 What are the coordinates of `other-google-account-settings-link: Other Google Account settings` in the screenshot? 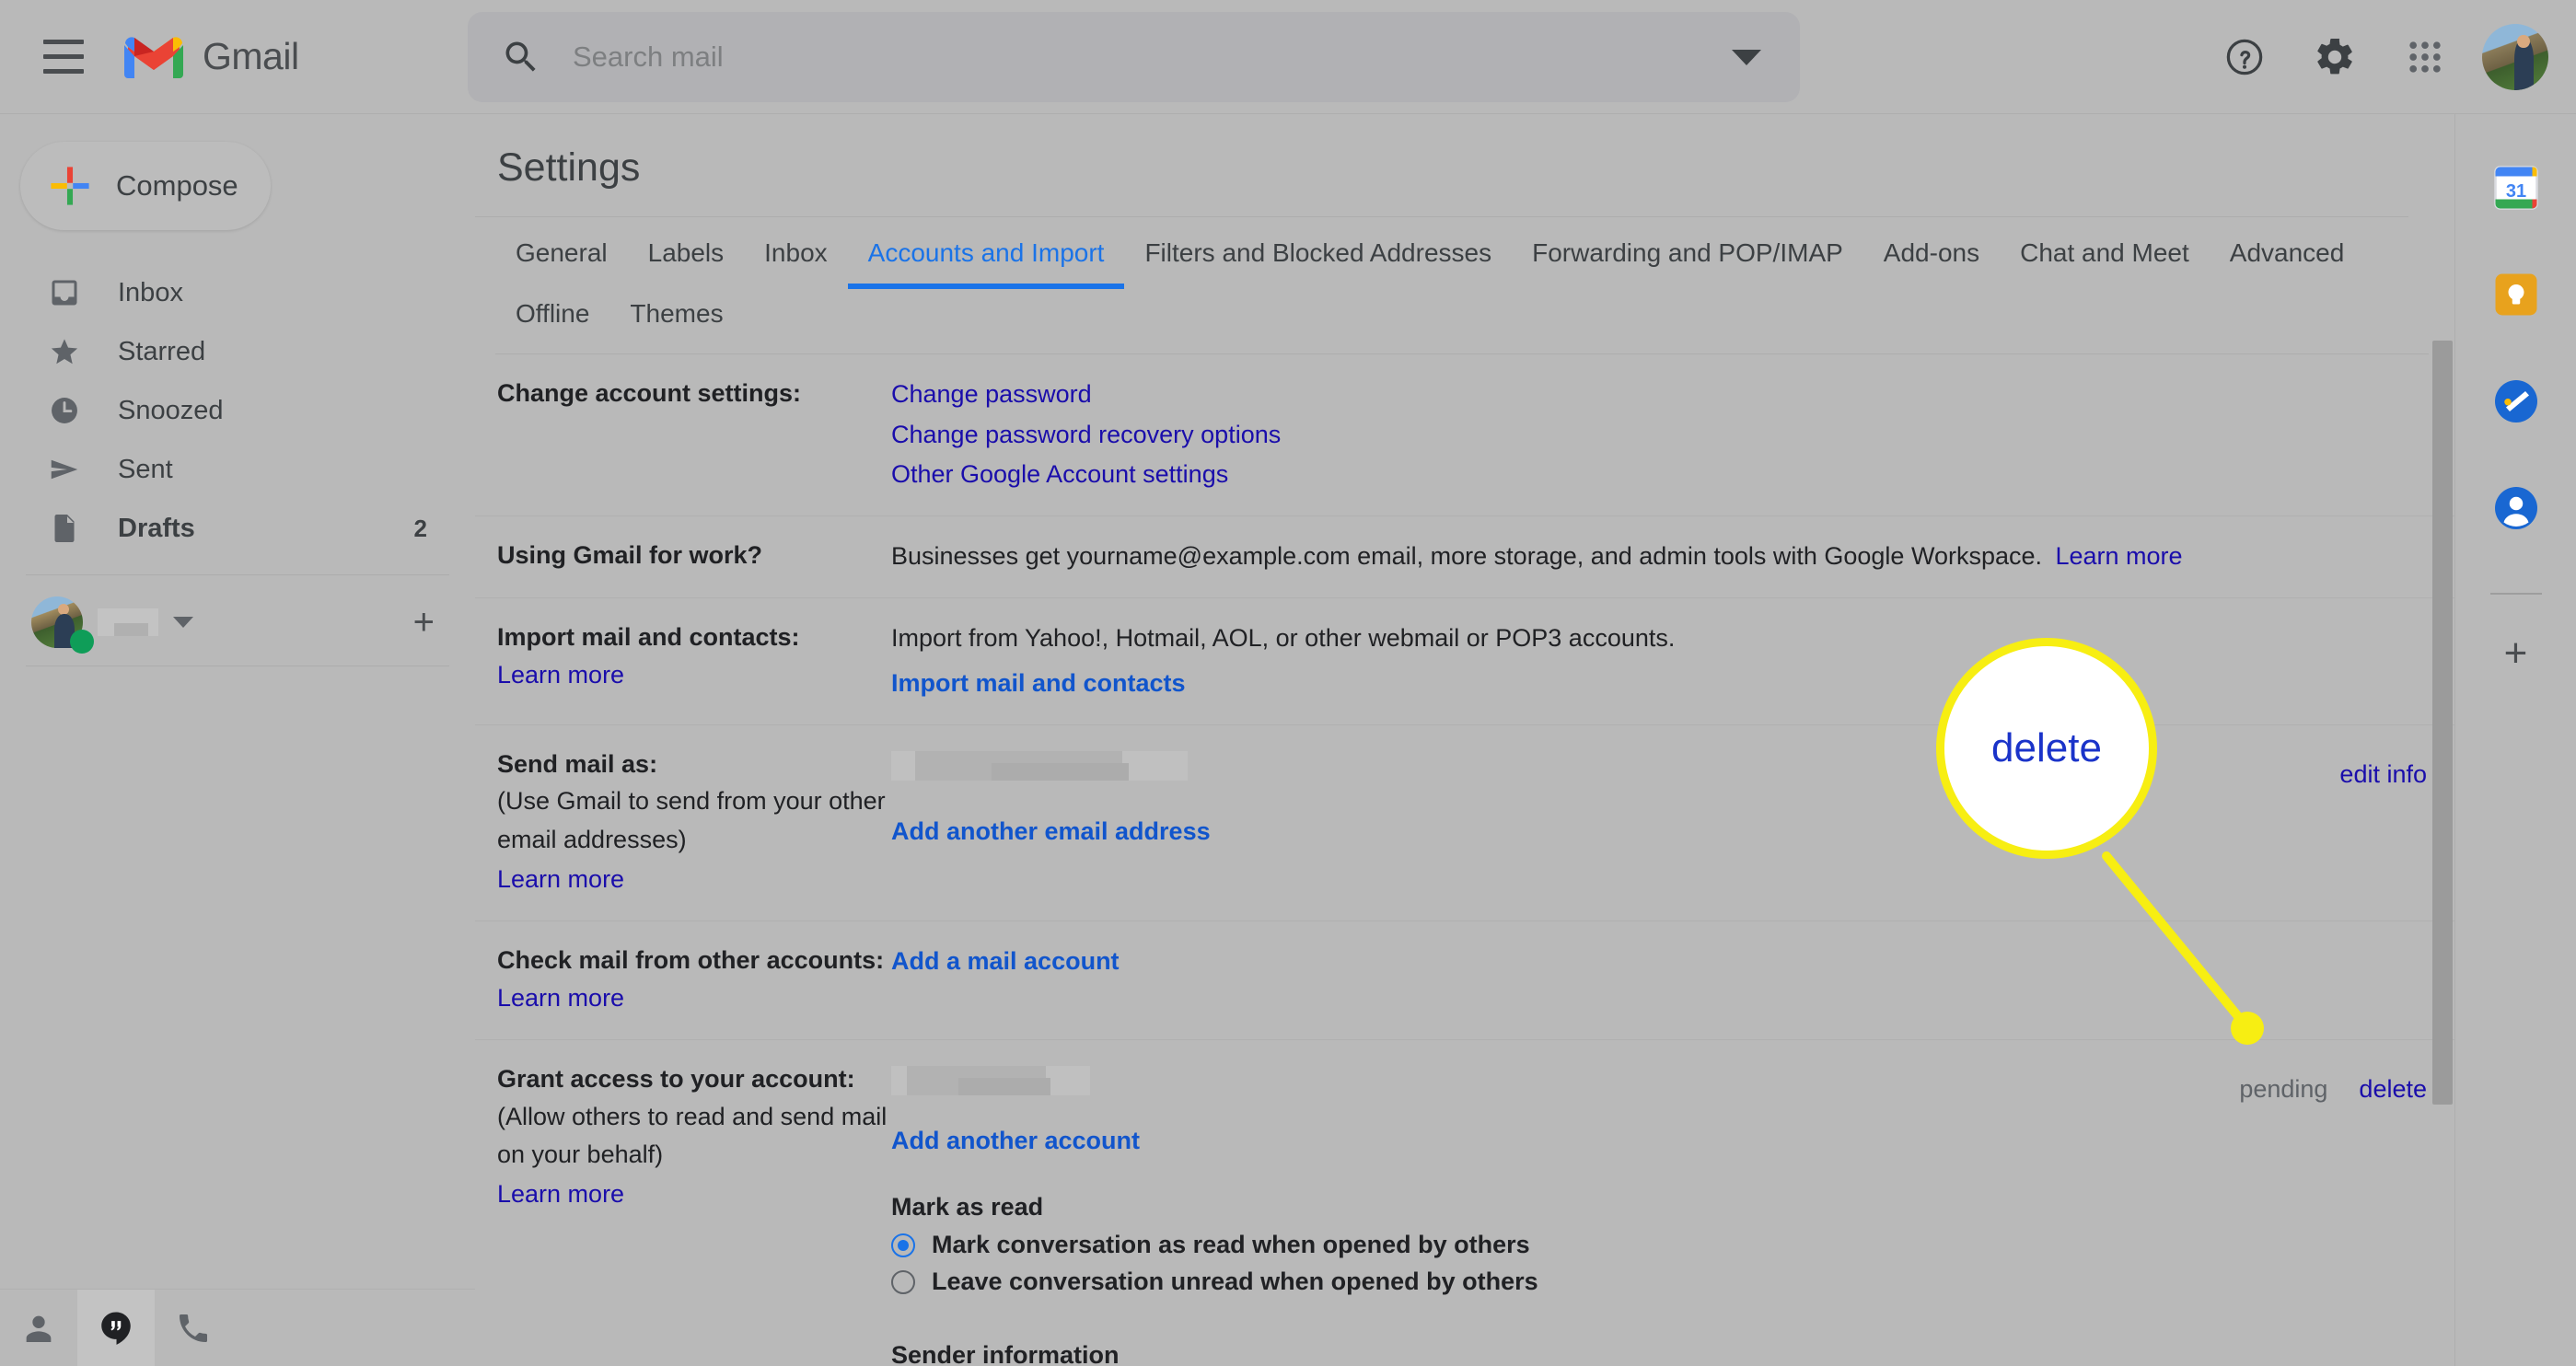 It's located at (1059, 475).